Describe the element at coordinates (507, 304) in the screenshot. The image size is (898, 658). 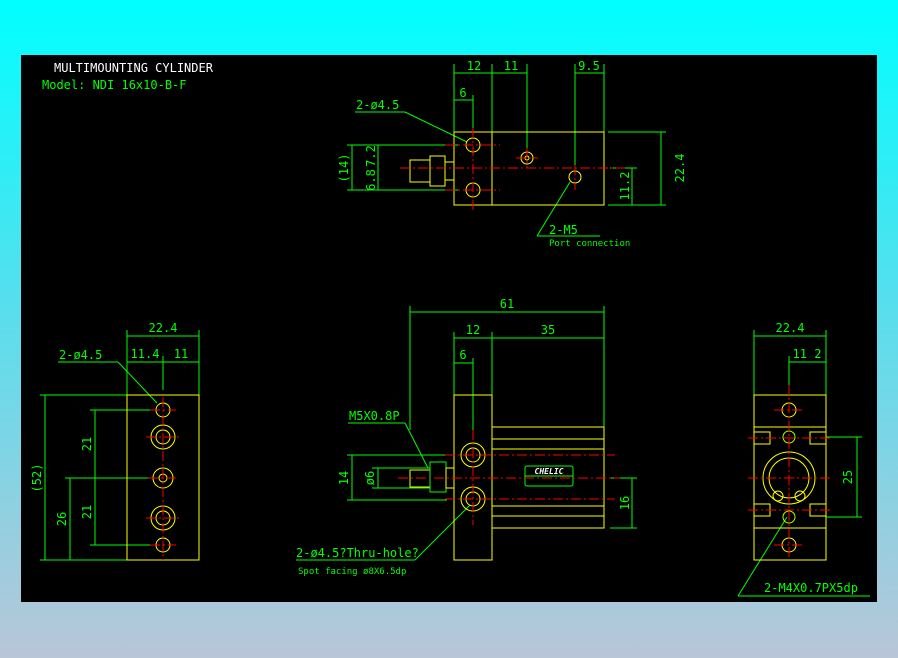
I see `dim-61: 61` at that location.